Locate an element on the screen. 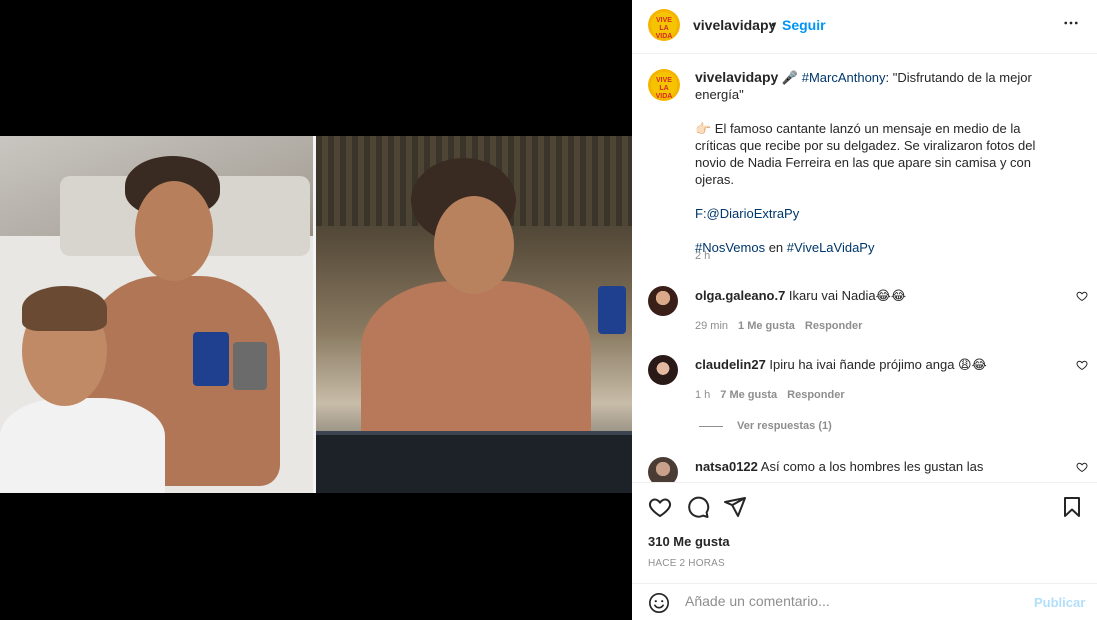 The image size is (1097, 620). more-options-icon is located at coordinates (1071, 25).